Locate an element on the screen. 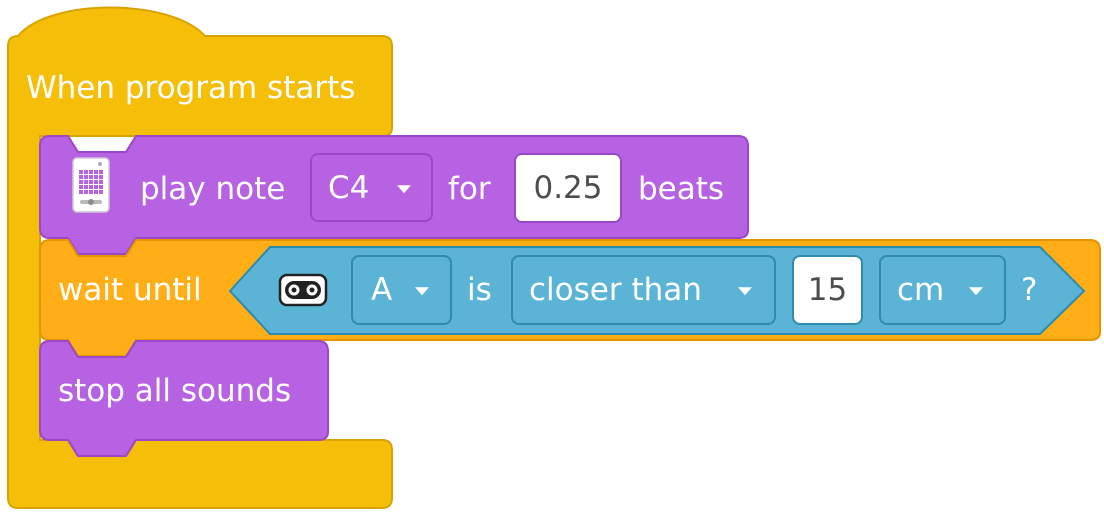 The image size is (1104, 521). hub-speaker-icon is located at coordinates (91, 185).